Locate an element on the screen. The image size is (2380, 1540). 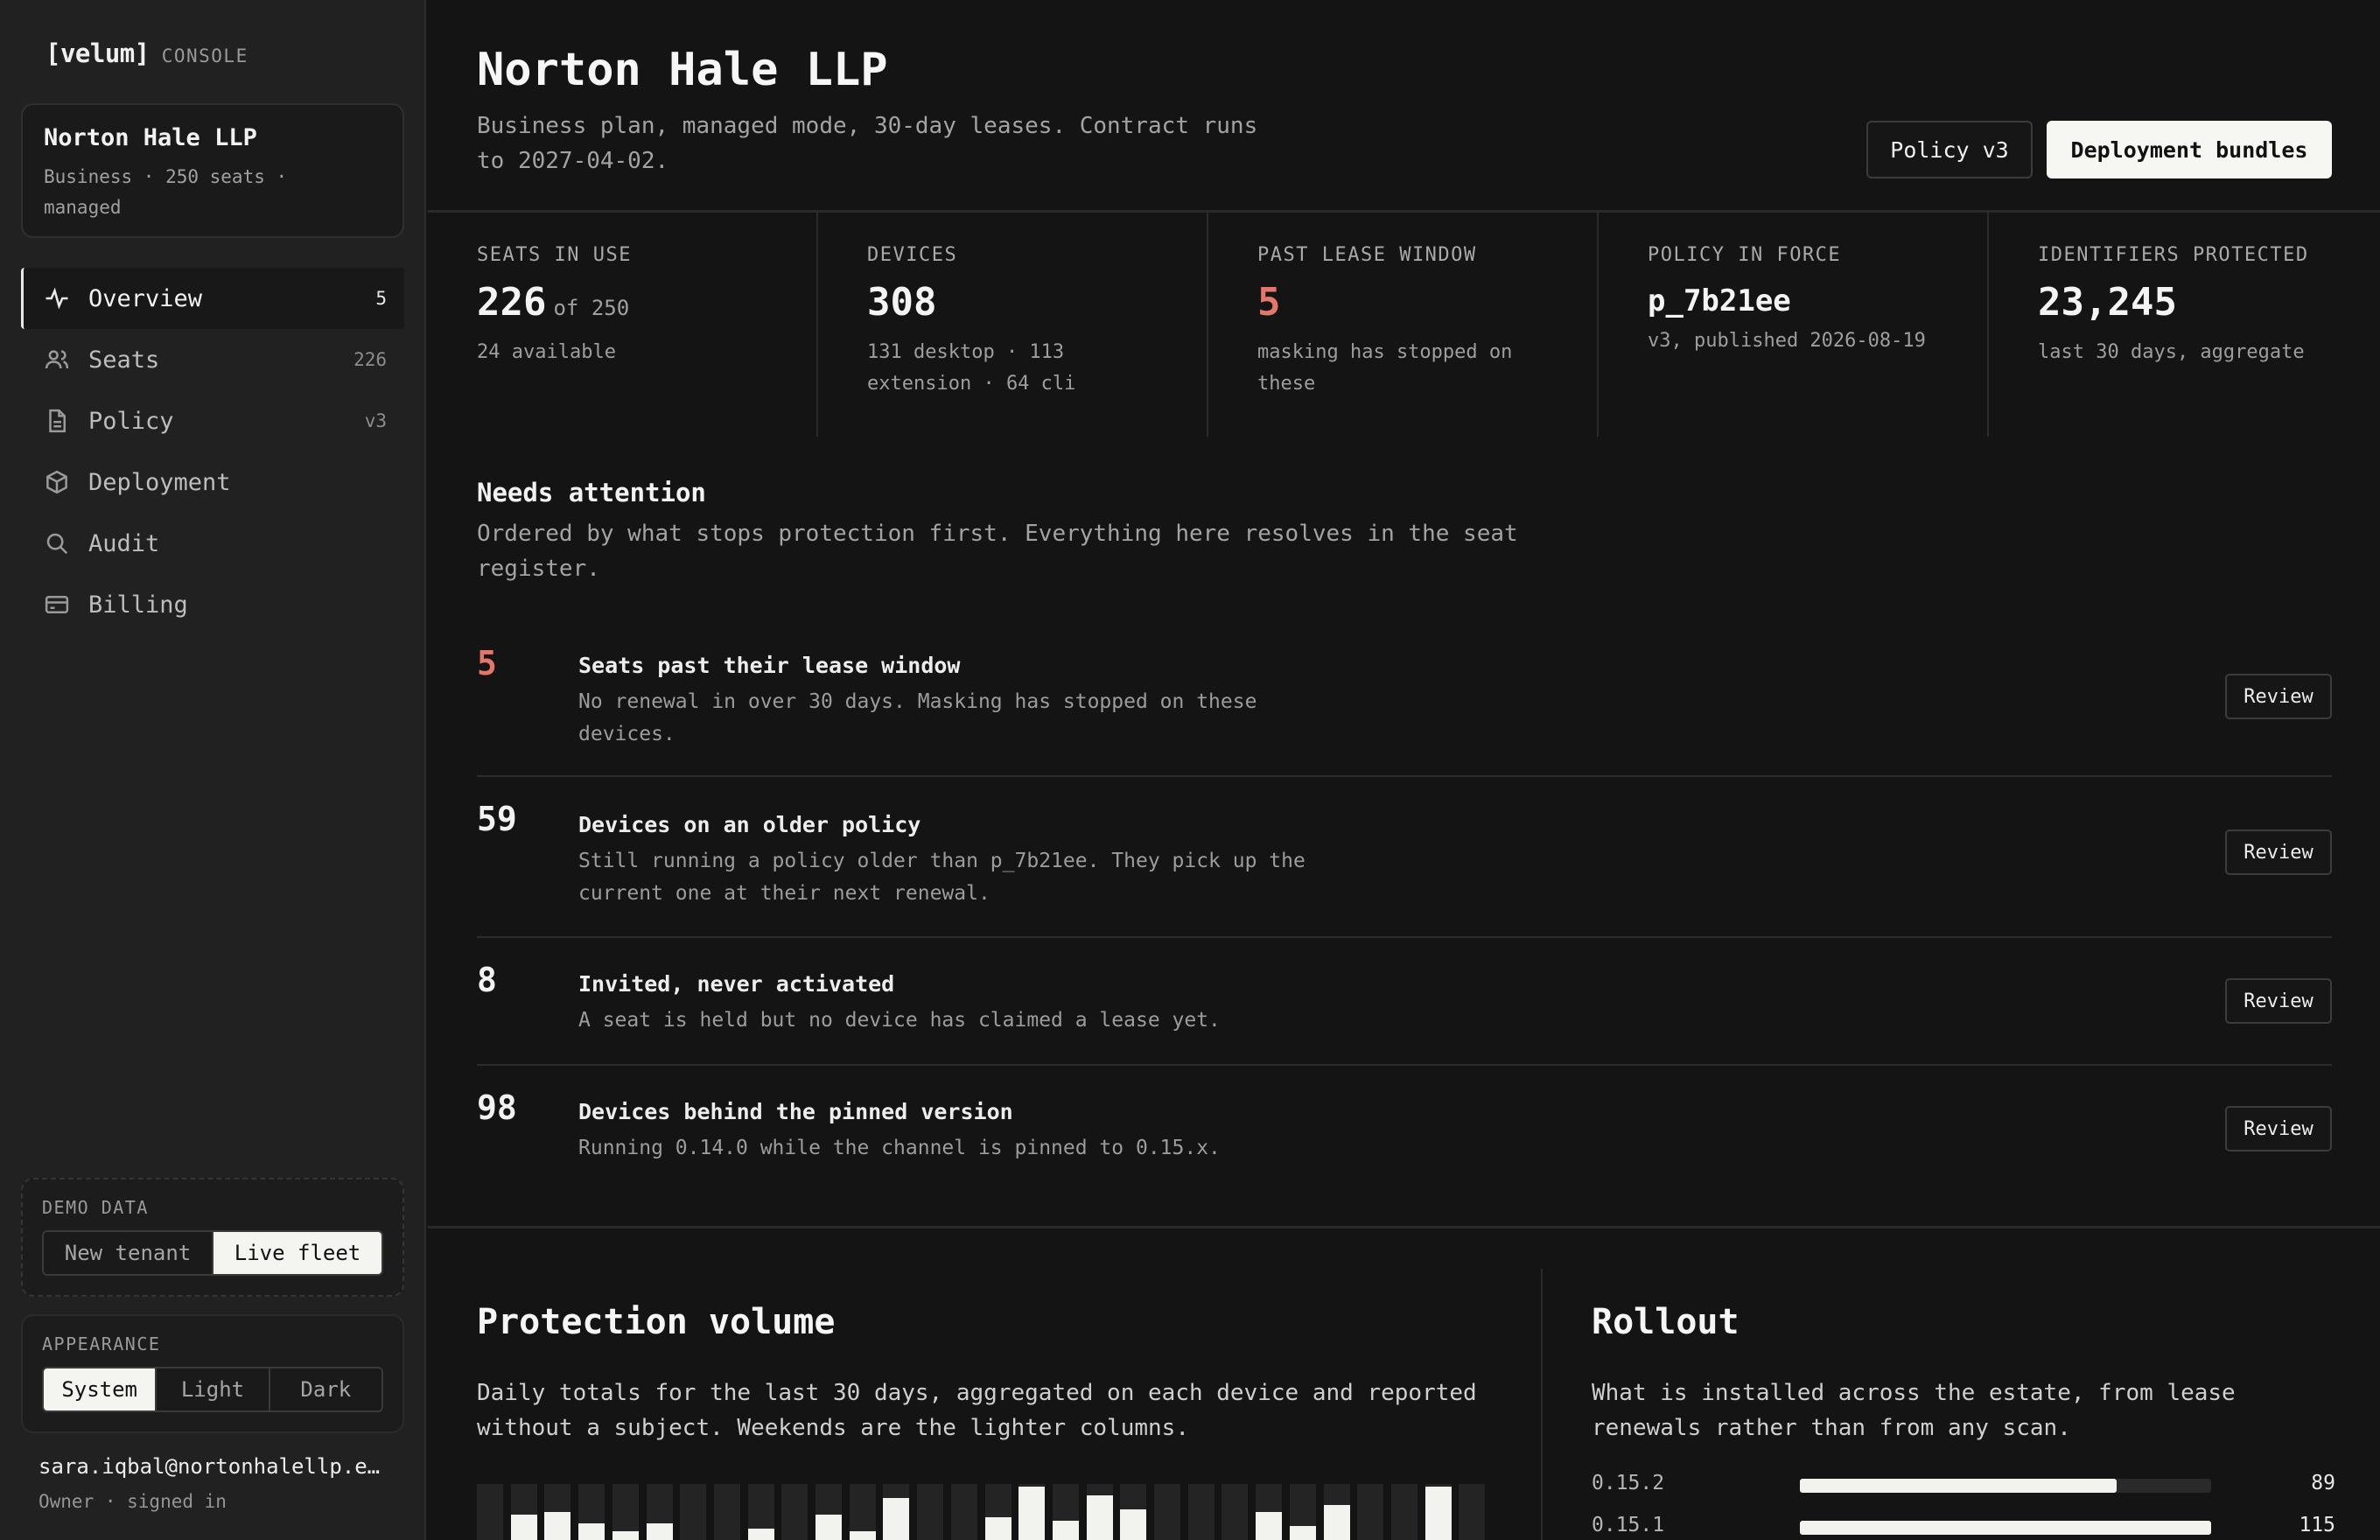
sidebar-item-seats: Seats 226 is located at coordinates (212, 359).